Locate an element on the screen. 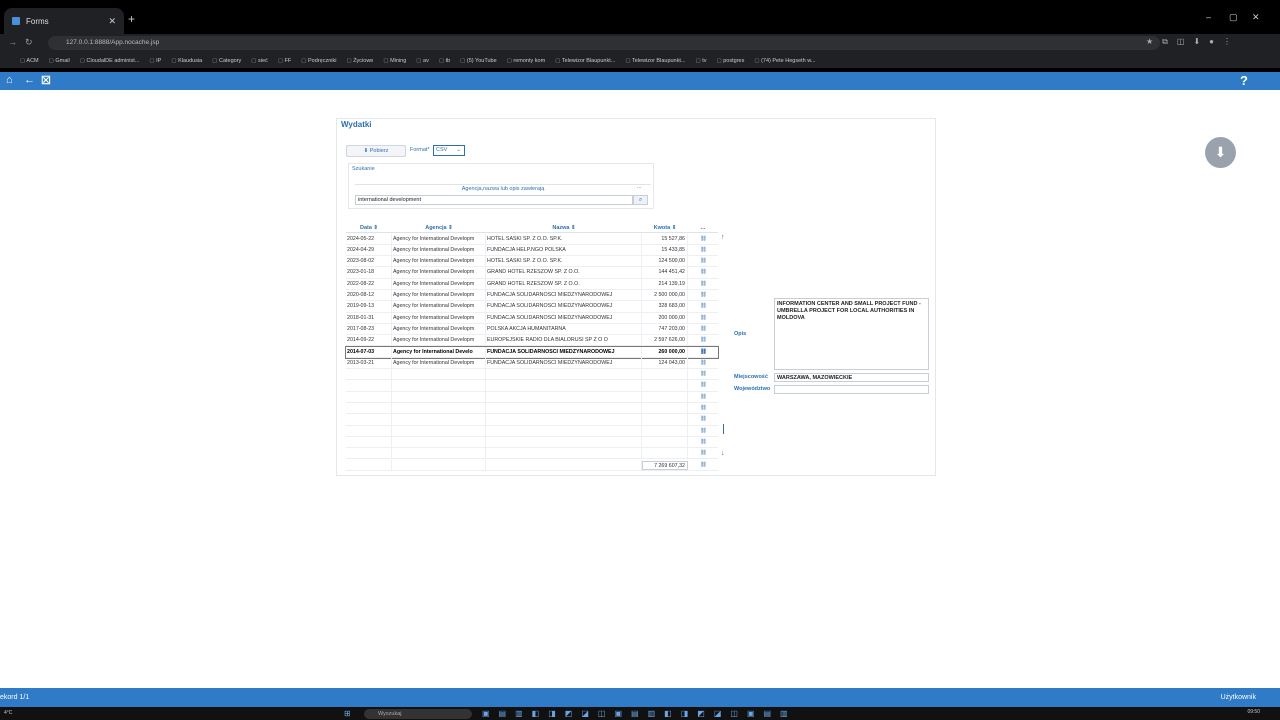 The width and height of the screenshot is (1280, 720). bookmark-item: tb is located at coordinates (445, 61).